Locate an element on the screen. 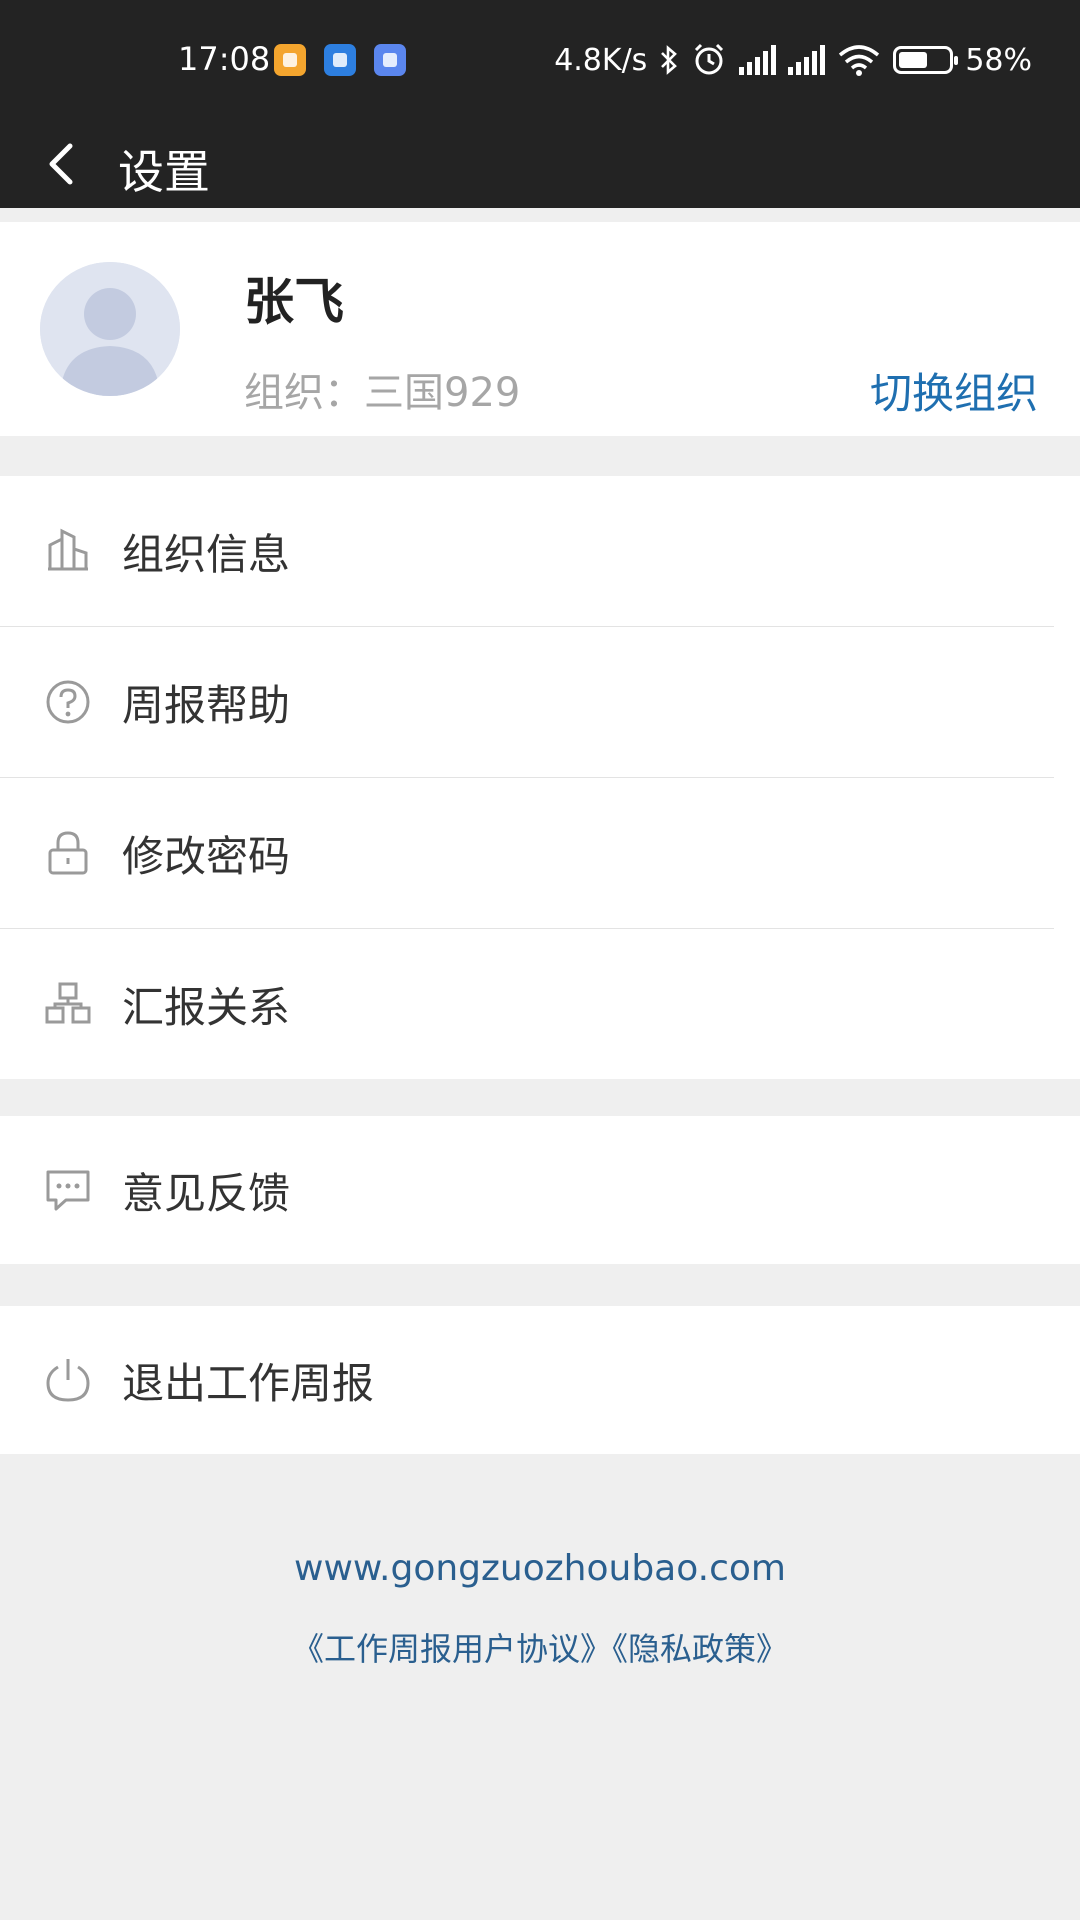 Image resolution: width=1080 pixels, height=1920 pixels. status-time: 17:08 is located at coordinates (224, 59).